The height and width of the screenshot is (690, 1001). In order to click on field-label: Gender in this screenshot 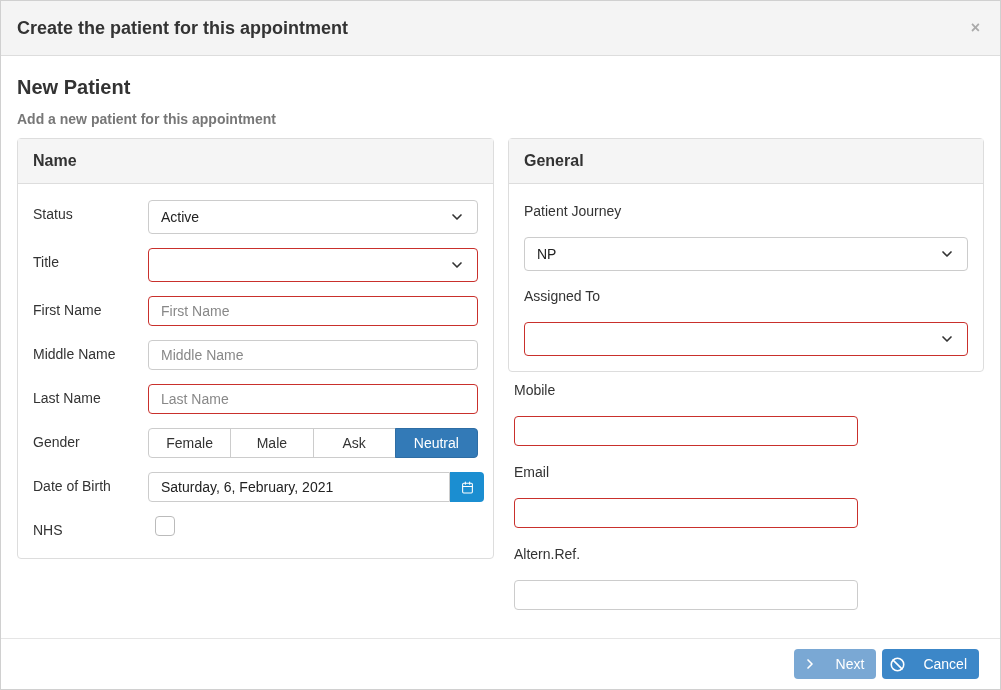, I will do `click(57, 442)`.